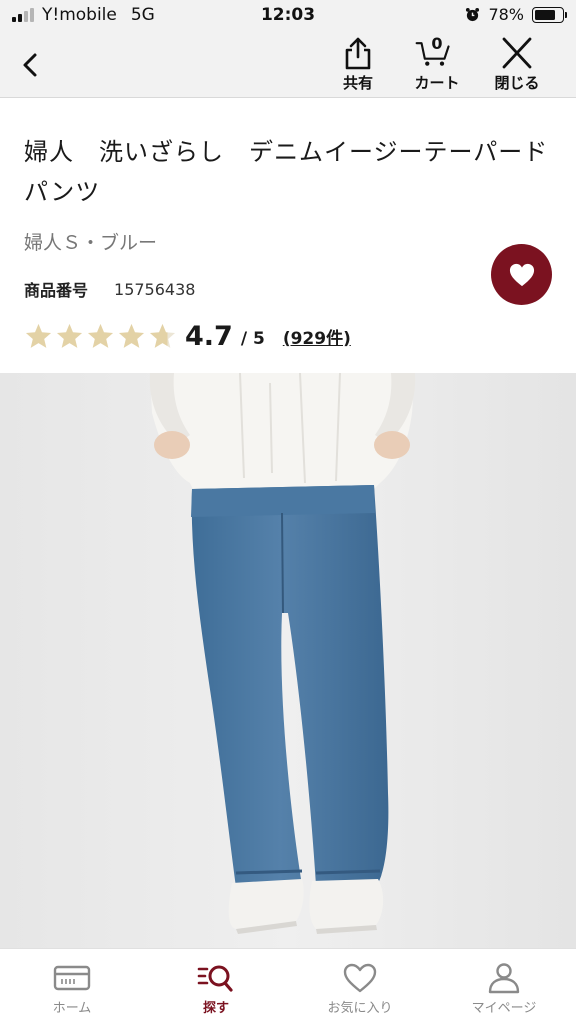 The height and width of the screenshot is (1024, 576). What do you see at coordinates (549, 14) in the screenshot?
I see `battery-icon` at bounding box center [549, 14].